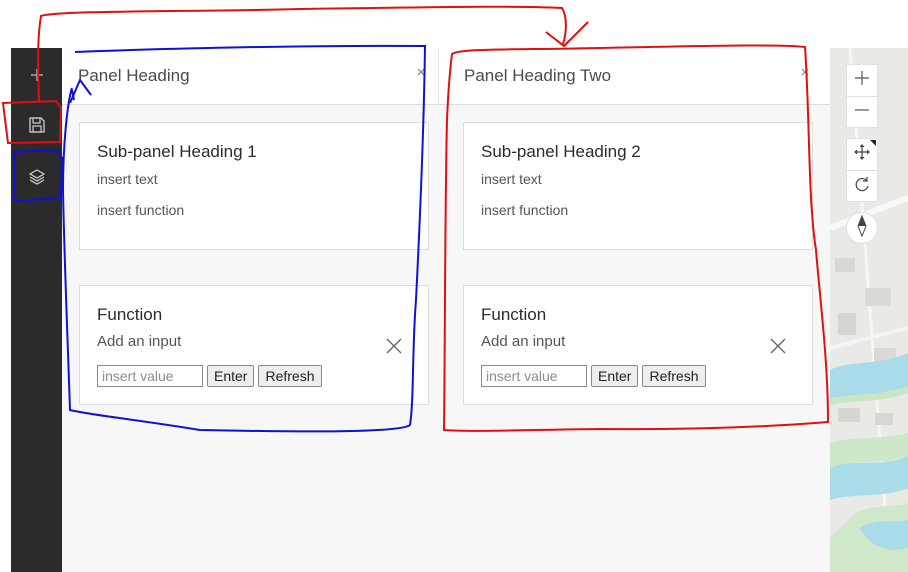  I want to click on zoom-out-icon, so click(862, 112).